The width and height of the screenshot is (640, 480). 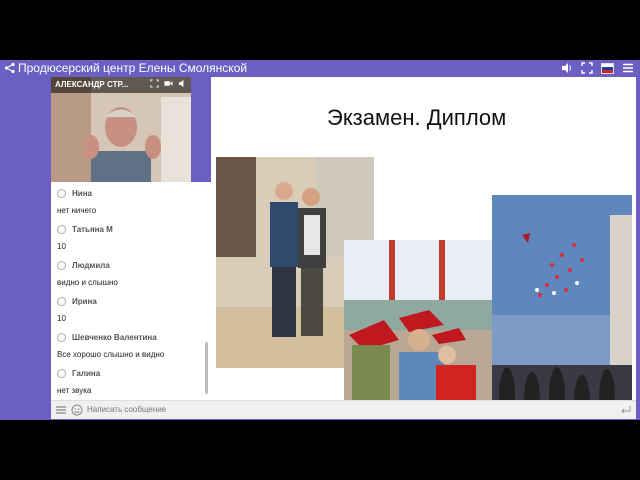 I want to click on message-author: Ирина, so click(x=84, y=301).